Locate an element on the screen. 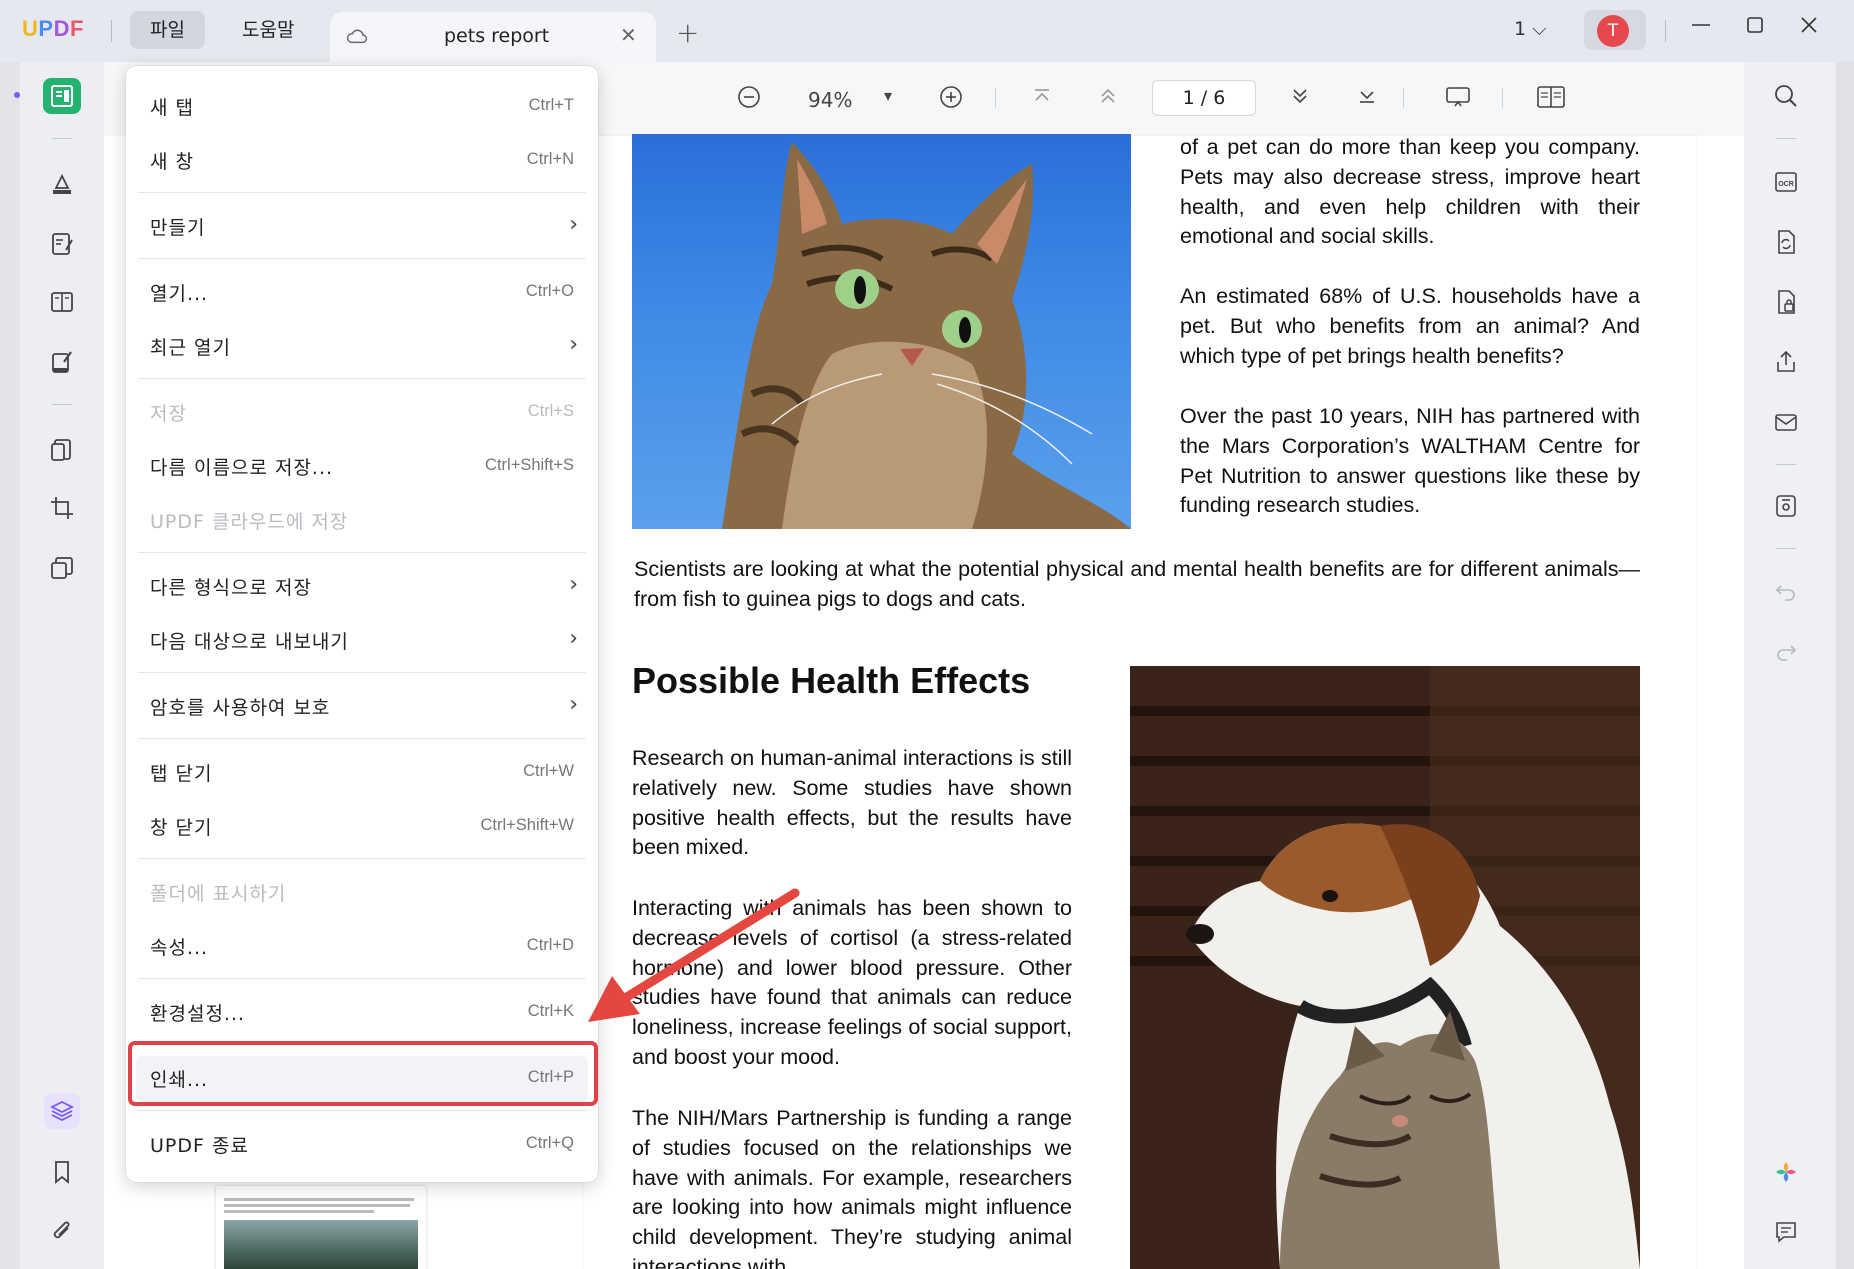  svg-text: OCR is located at coordinates (1786, 184).